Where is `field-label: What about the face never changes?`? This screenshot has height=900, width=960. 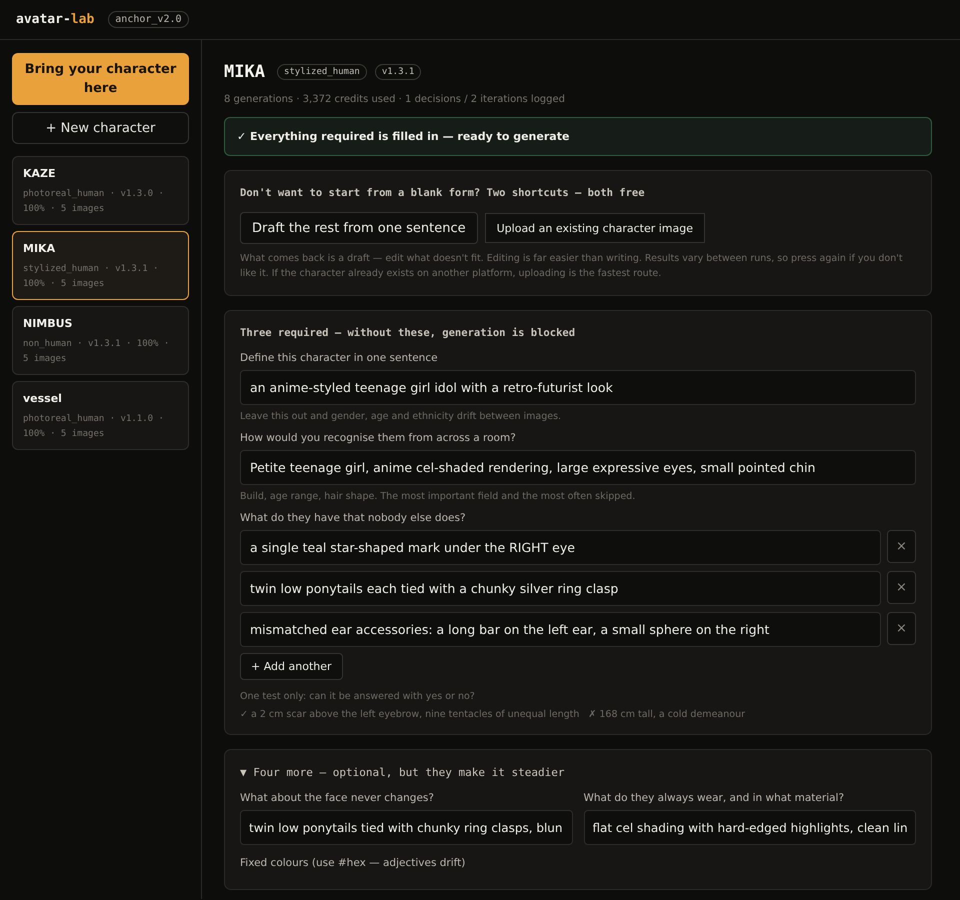 field-label: What about the face never changes? is located at coordinates (337, 798).